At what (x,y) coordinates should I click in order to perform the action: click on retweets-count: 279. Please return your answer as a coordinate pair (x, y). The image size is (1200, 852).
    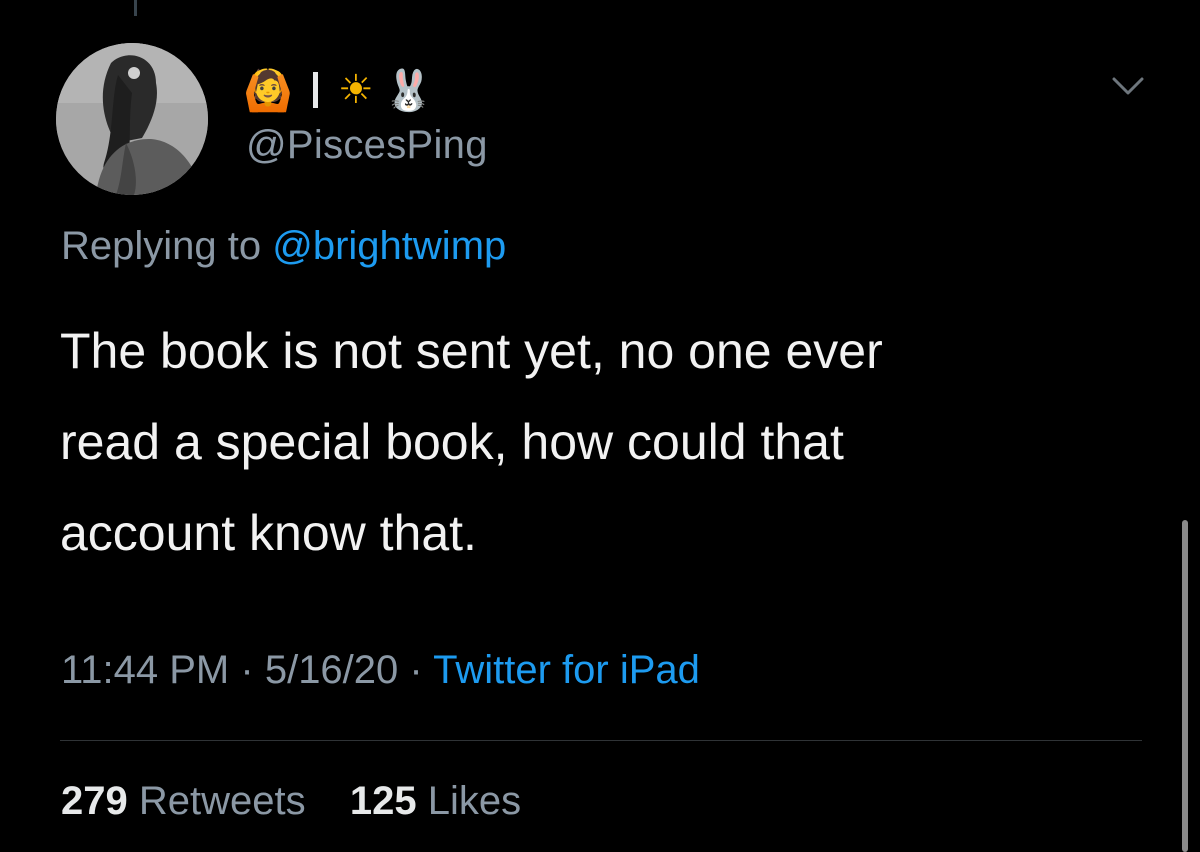
    Looking at the image, I should click on (94, 801).